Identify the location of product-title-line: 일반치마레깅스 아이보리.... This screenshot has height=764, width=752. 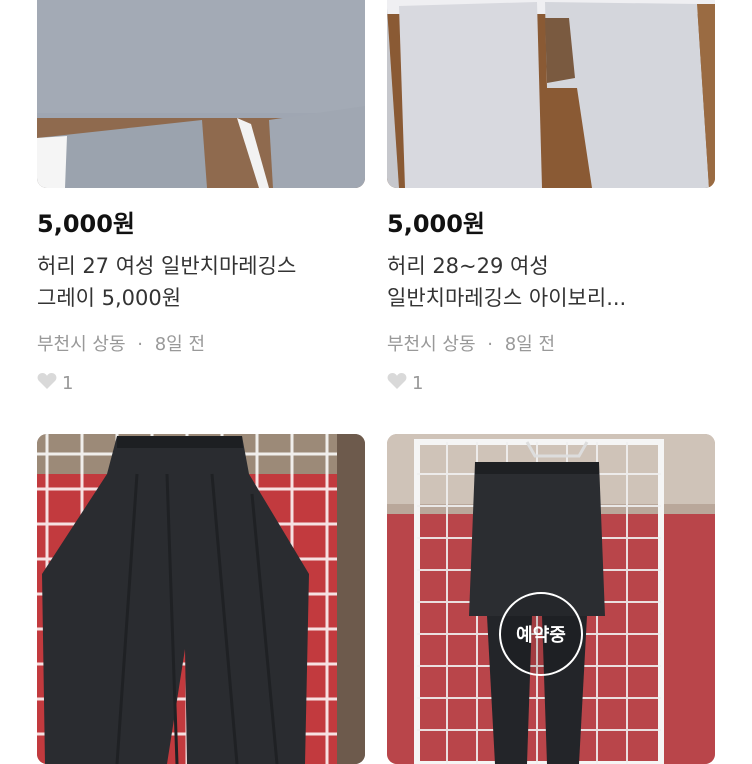
(507, 298).